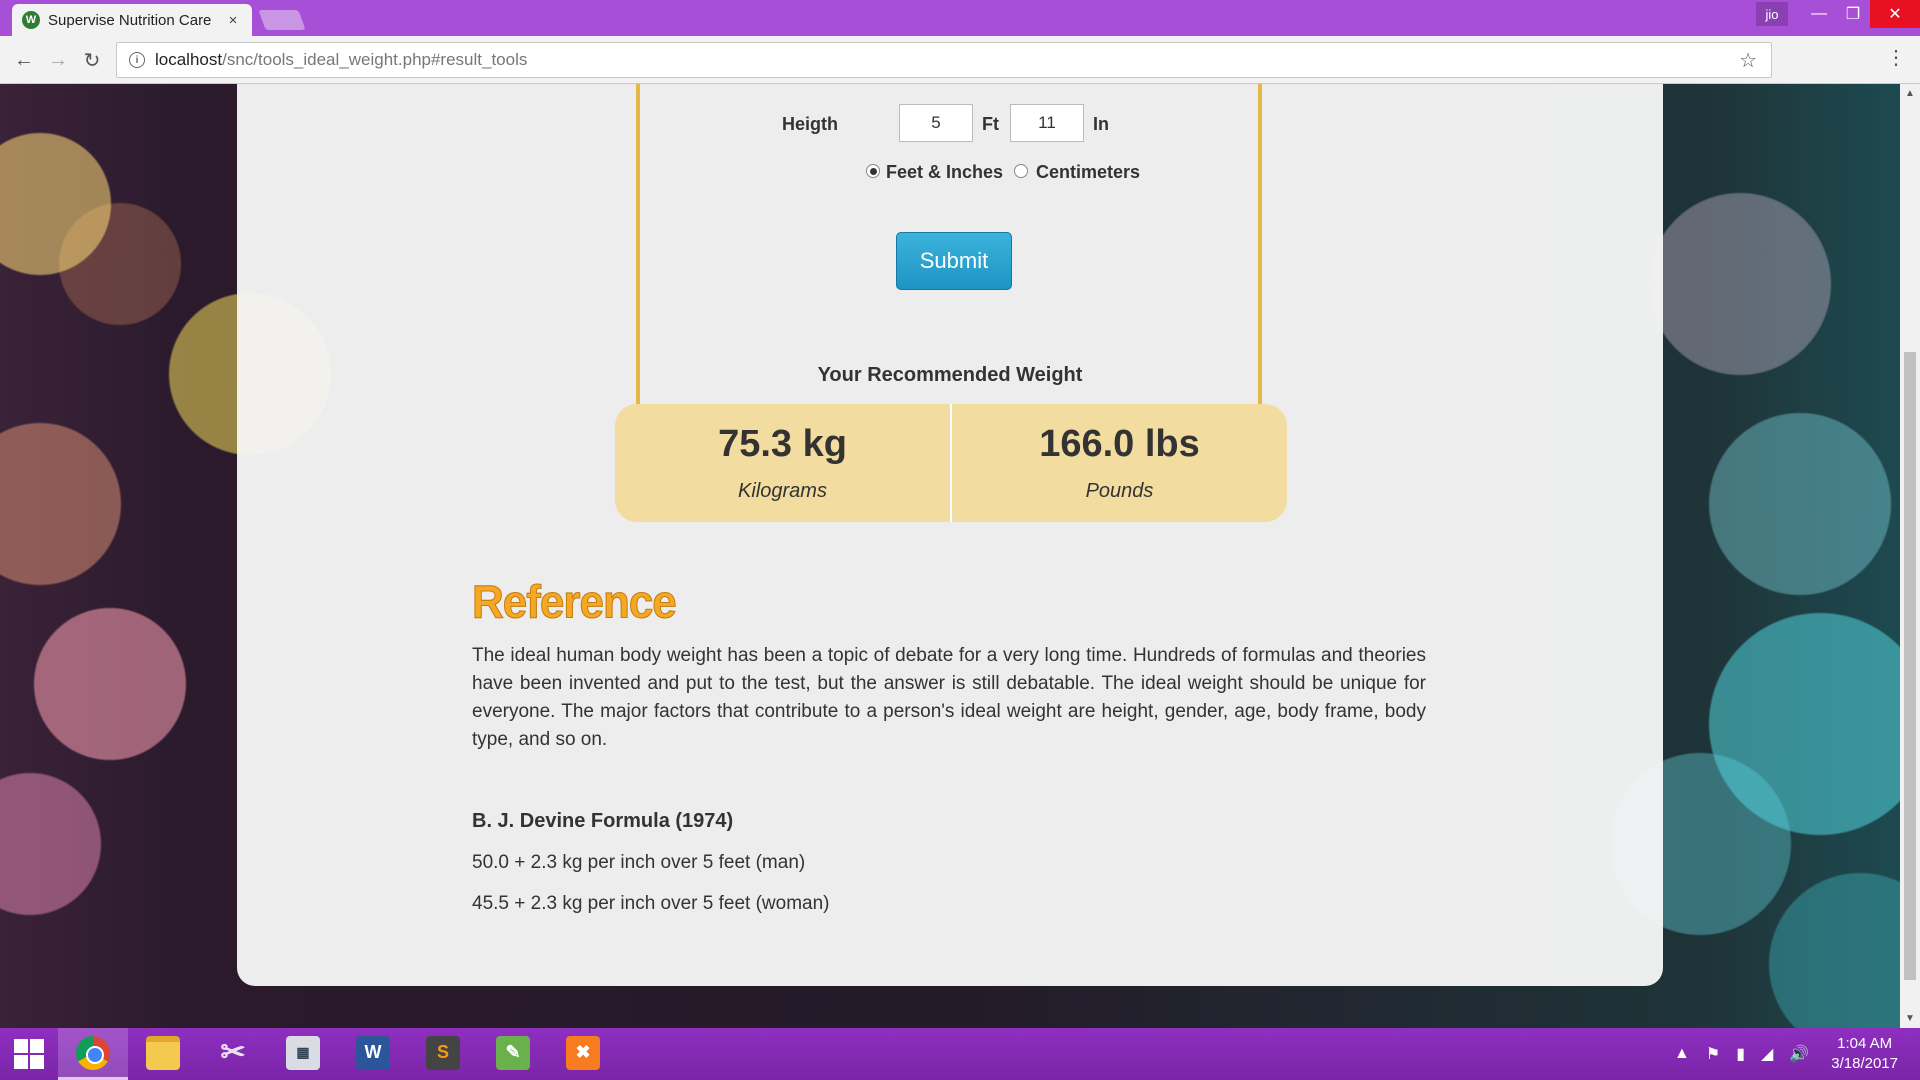 Image resolution: width=1920 pixels, height=1080 pixels. Describe the element at coordinates (944, 172) in the screenshot. I see `radio-feet-inches-label: Feet & Inches` at that location.